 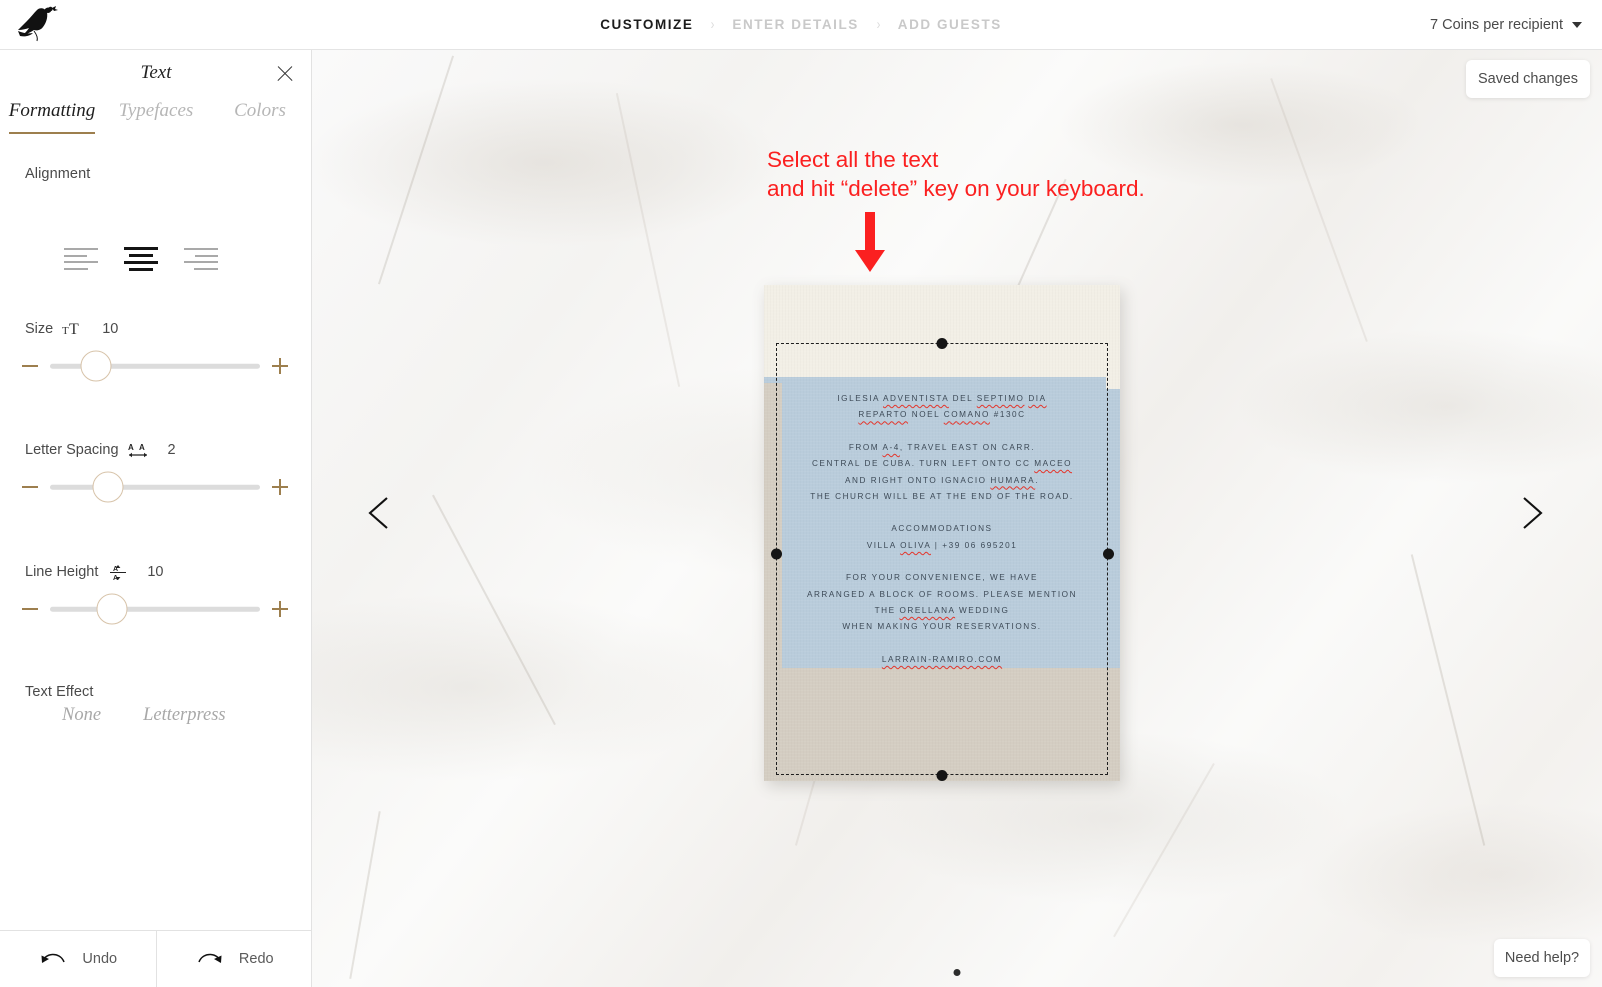 I want to click on font-size-icon: T T, so click(x=73, y=329).